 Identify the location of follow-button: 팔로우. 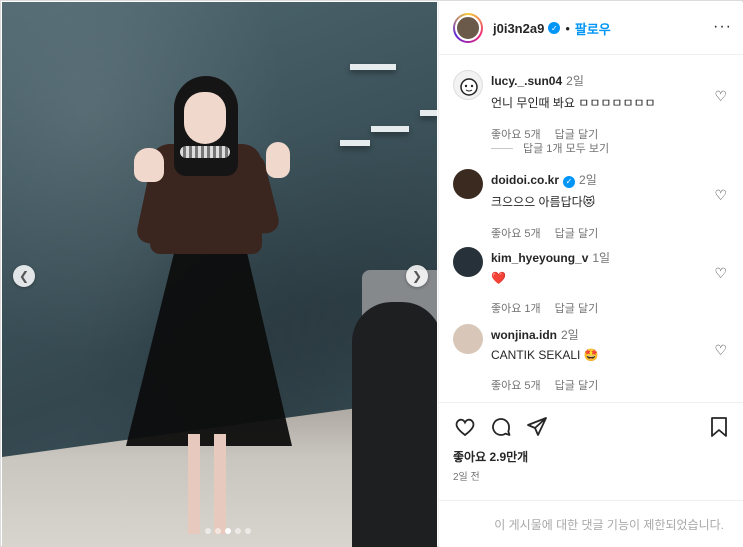
(593, 28).